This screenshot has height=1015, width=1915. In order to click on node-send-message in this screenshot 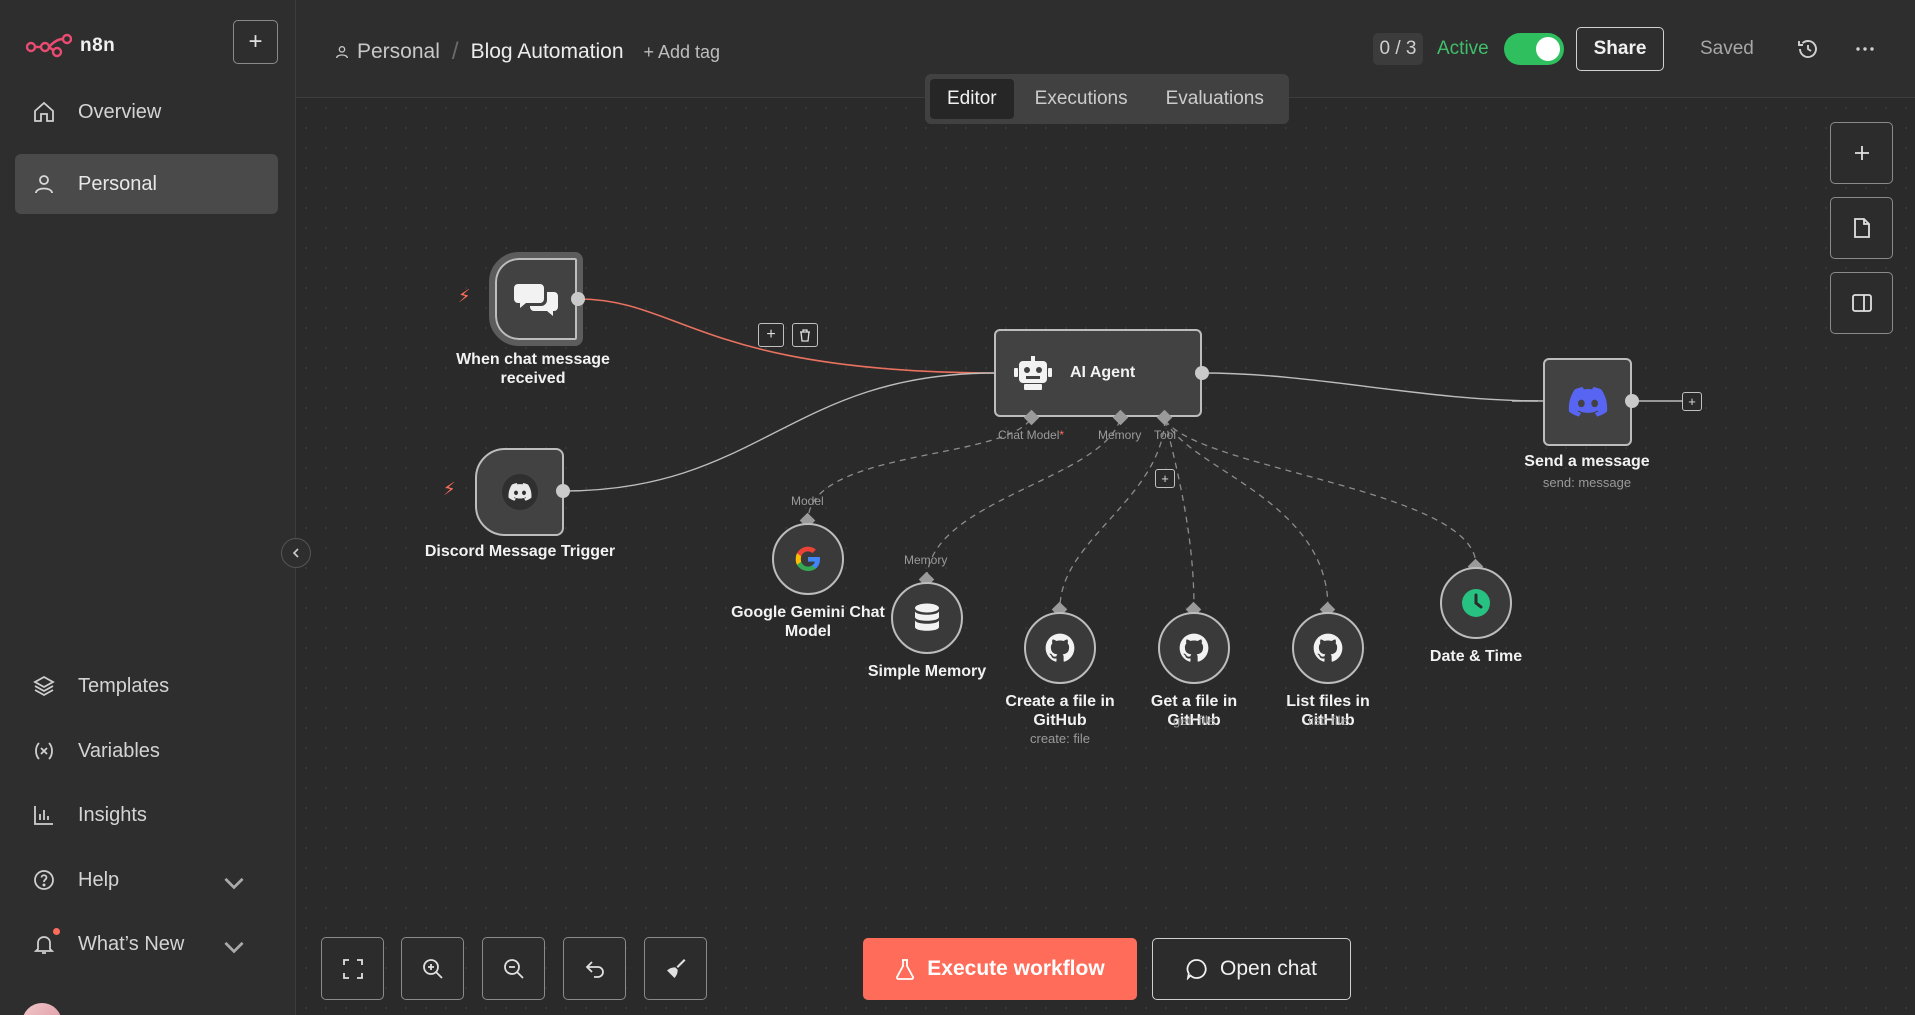, I will do `click(1587, 402)`.